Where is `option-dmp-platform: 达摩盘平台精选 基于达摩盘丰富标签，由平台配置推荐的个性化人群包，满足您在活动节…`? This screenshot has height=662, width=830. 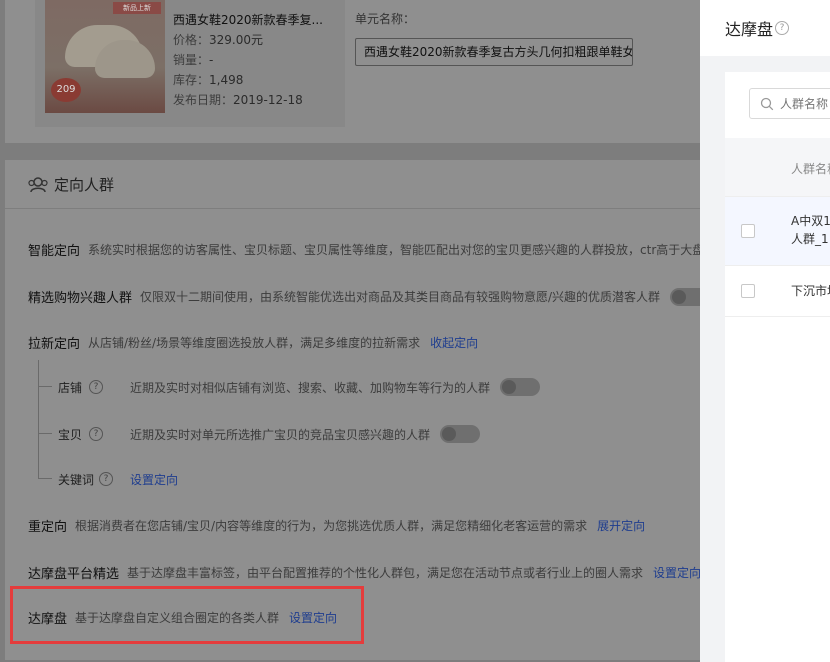
option-dmp-platform: 达摩盘平台精选 基于达摩盘丰富标签，由平台配置推荐的个性化人群包，满足您在活动节… is located at coordinates (364, 572).